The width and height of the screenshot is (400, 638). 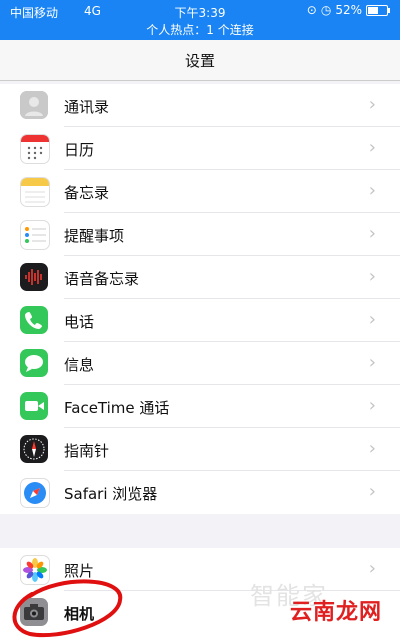 I want to click on highlight-circle, so click(x=67, y=608).